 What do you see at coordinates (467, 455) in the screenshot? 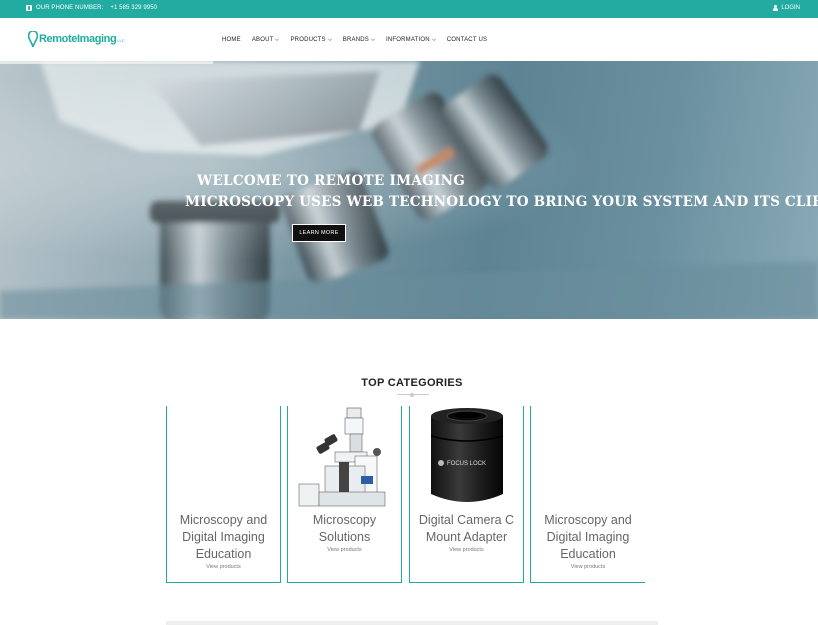
I see `c-mount-adapter-image: FOCUS LOCK` at bounding box center [467, 455].